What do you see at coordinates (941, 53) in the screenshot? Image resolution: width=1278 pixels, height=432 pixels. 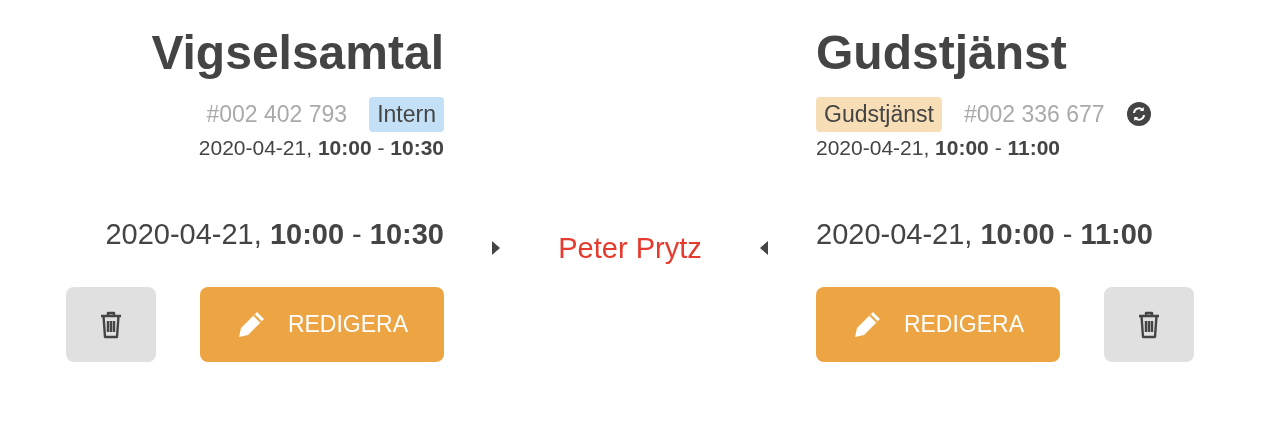 I see `event-title: Gudstjänst` at bounding box center [941, 53].